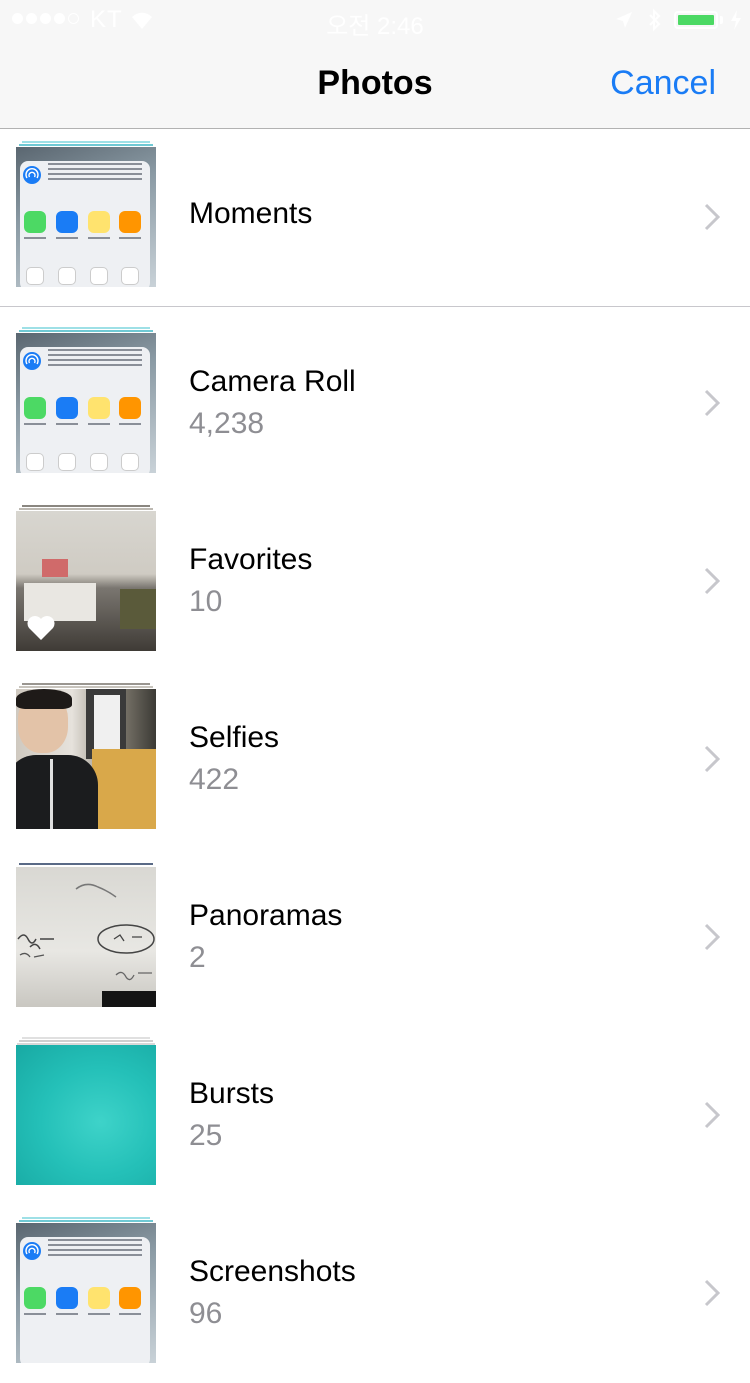  What do you see at coordinates (272, 1271) in the screenshot?
I see `album-name: Screenshots` at bounding box center [272, 1271].